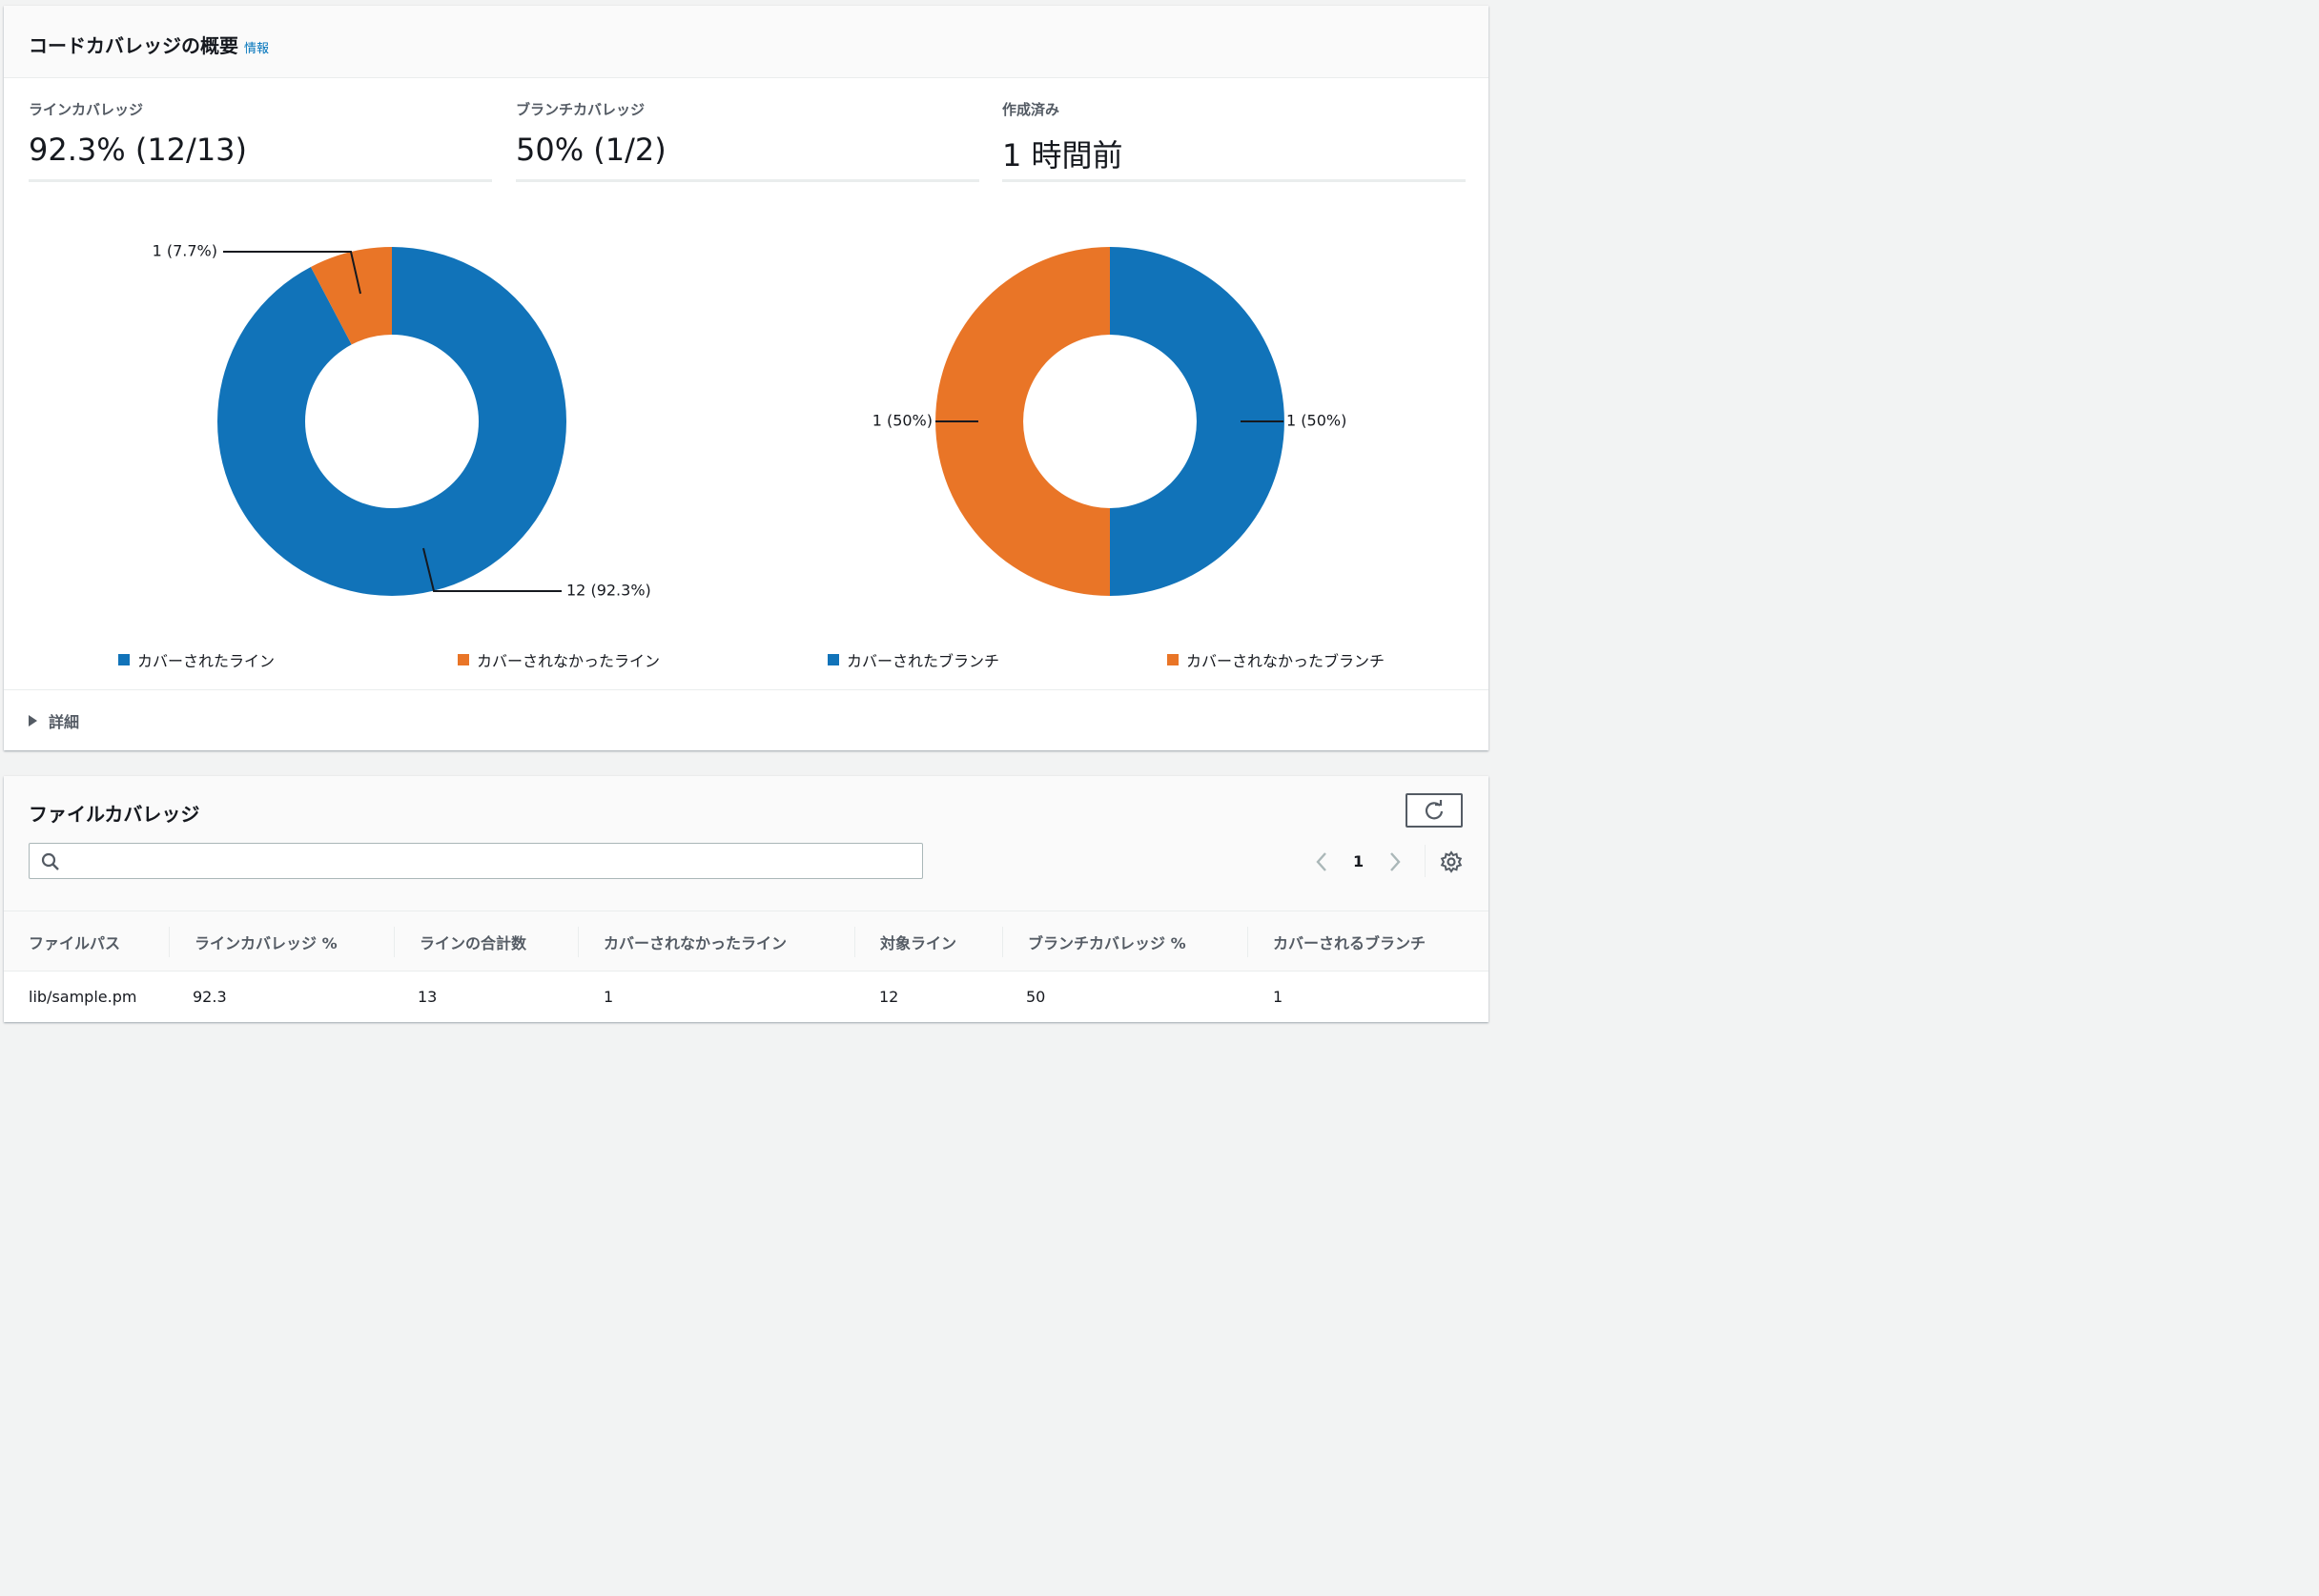  I want to click on legend-label: カバーされなかったブランチ, so click(1285, 661).